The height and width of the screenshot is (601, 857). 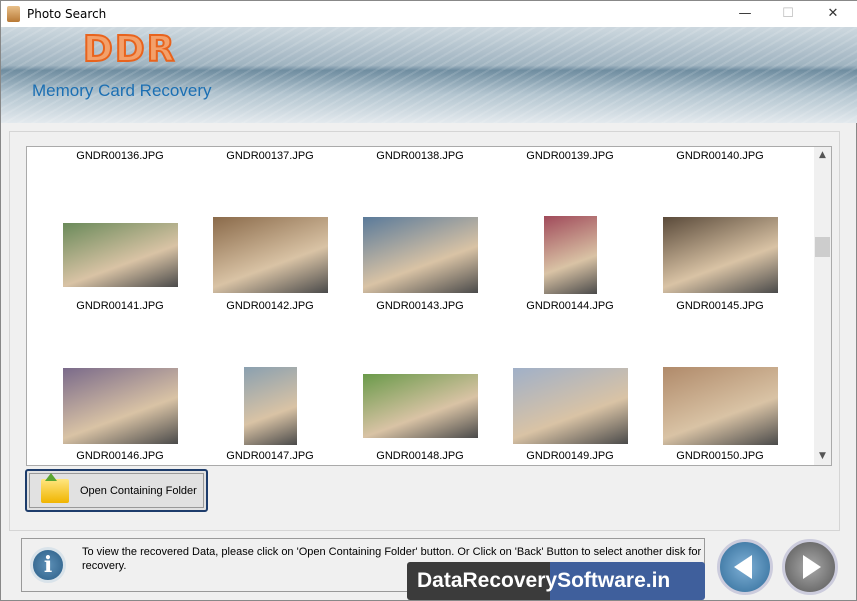 What do you see at coordinates (420, 456) in the screenshot?
I see `file-name: GNDR00148.JPG` at bounding box center [420, 456].